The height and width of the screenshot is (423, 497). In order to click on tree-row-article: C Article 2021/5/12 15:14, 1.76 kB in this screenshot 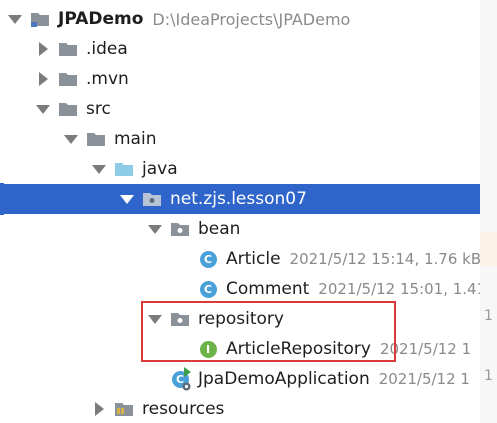, I will do `click(240, 259)`.